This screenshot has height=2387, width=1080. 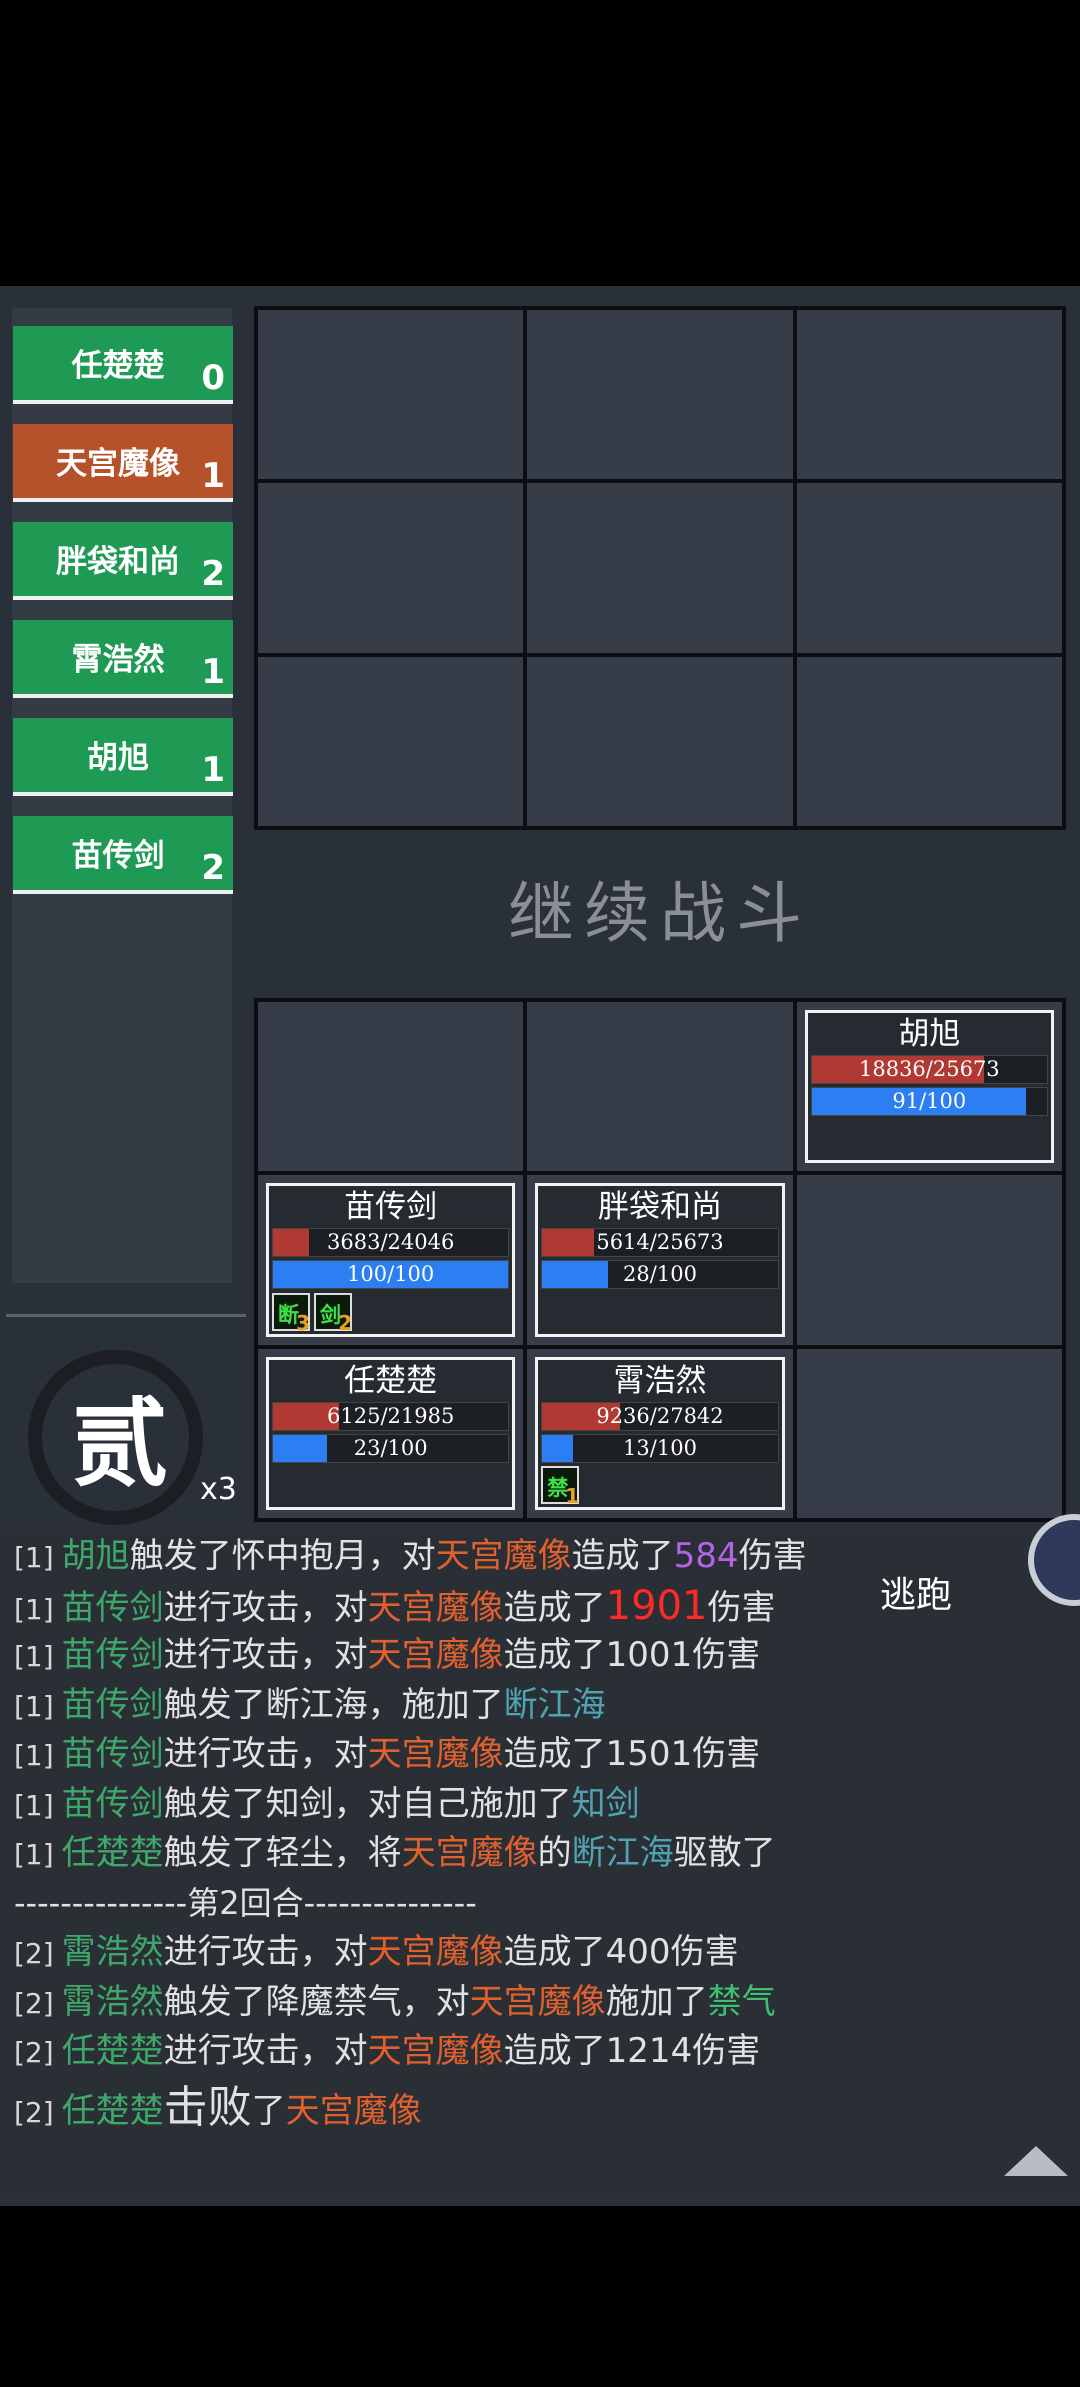 I want to click on mp-text: 23/100, so click(x=390, y=1447).